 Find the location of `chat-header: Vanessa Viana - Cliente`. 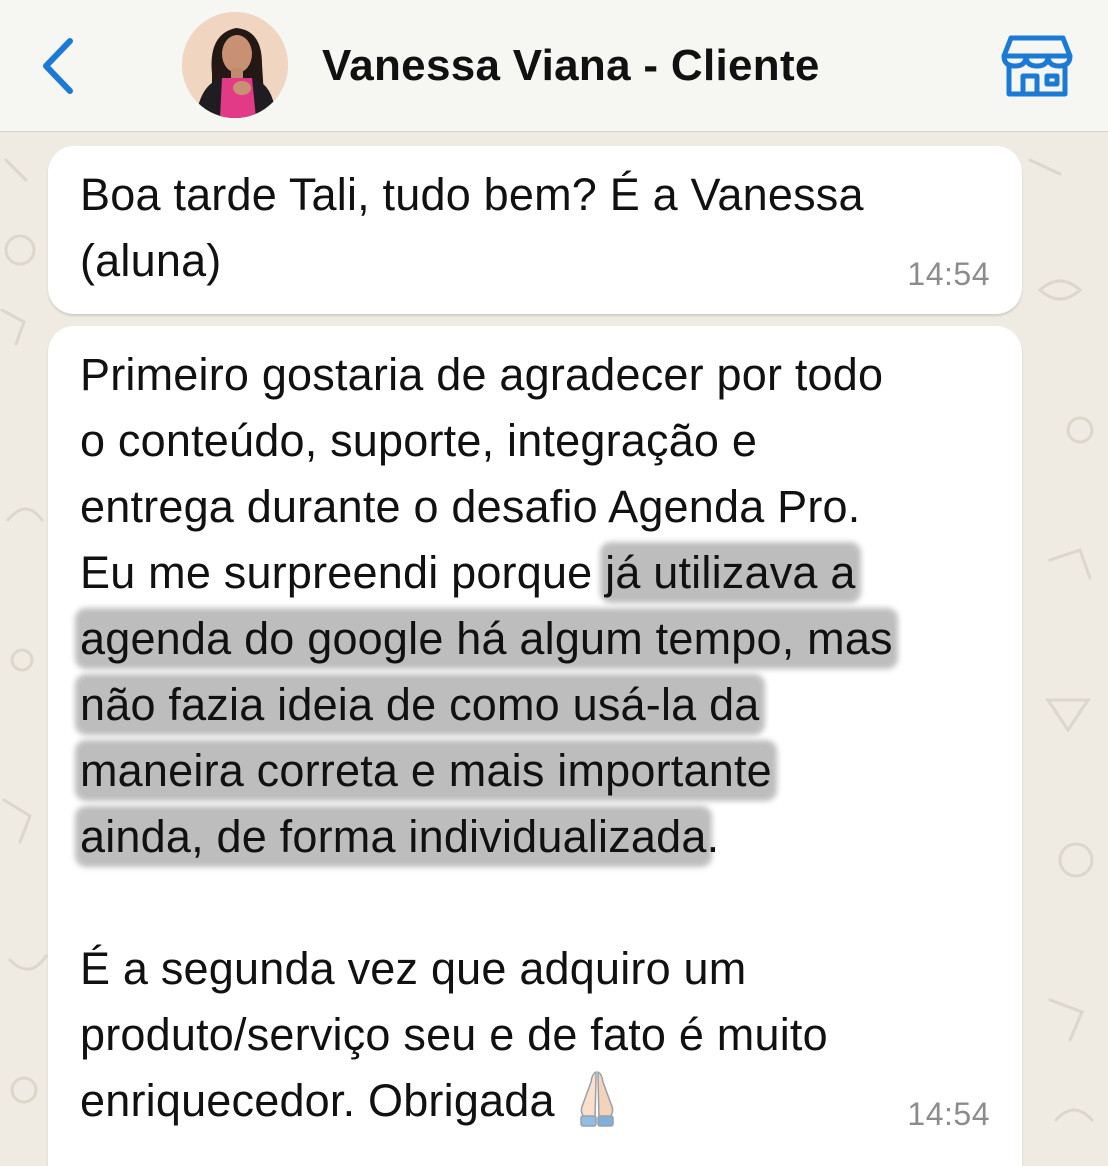

chat-header: Vanessa Viana - Cliente is located at coordinates (554, 66).